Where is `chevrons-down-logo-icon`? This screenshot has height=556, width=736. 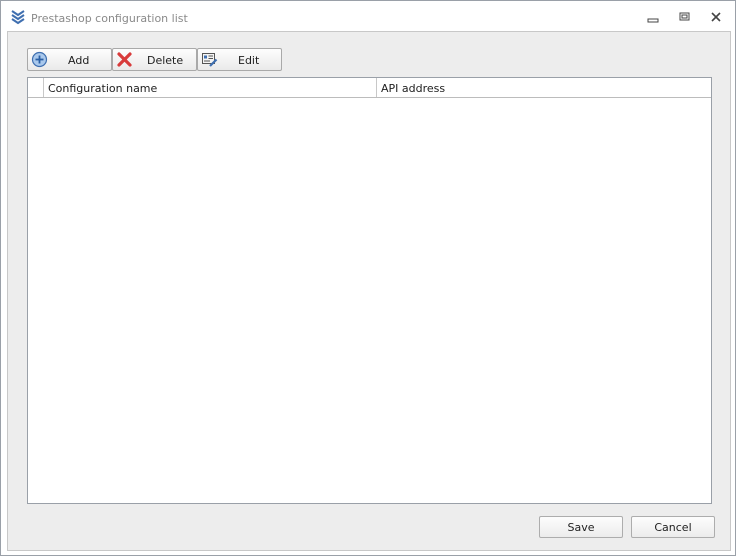
chevrons-down-logo-icon is located at coordinates (18, 17).